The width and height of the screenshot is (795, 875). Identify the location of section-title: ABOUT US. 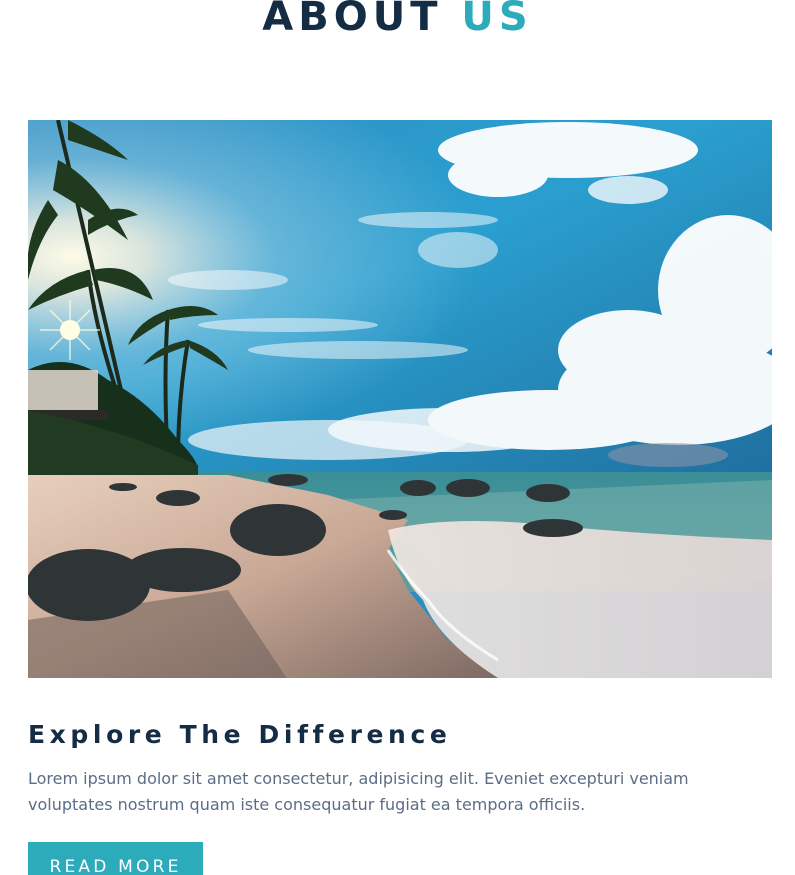
(397, 20).